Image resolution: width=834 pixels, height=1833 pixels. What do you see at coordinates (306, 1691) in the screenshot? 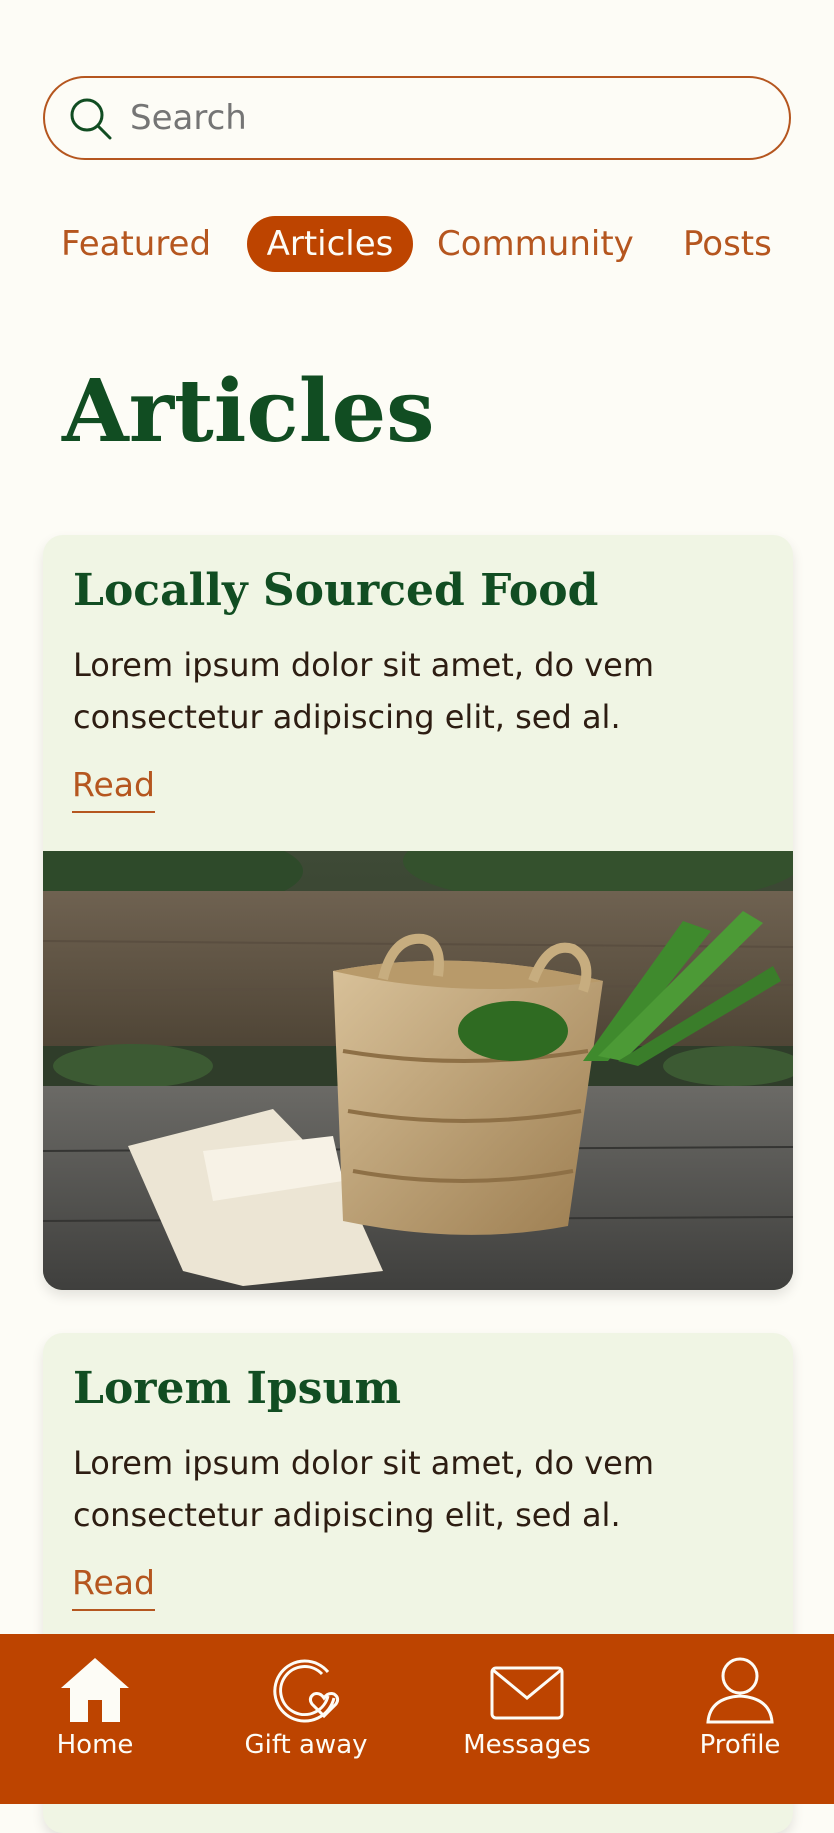
I see `gift-away-icon` at bounding box center [306, 1691].